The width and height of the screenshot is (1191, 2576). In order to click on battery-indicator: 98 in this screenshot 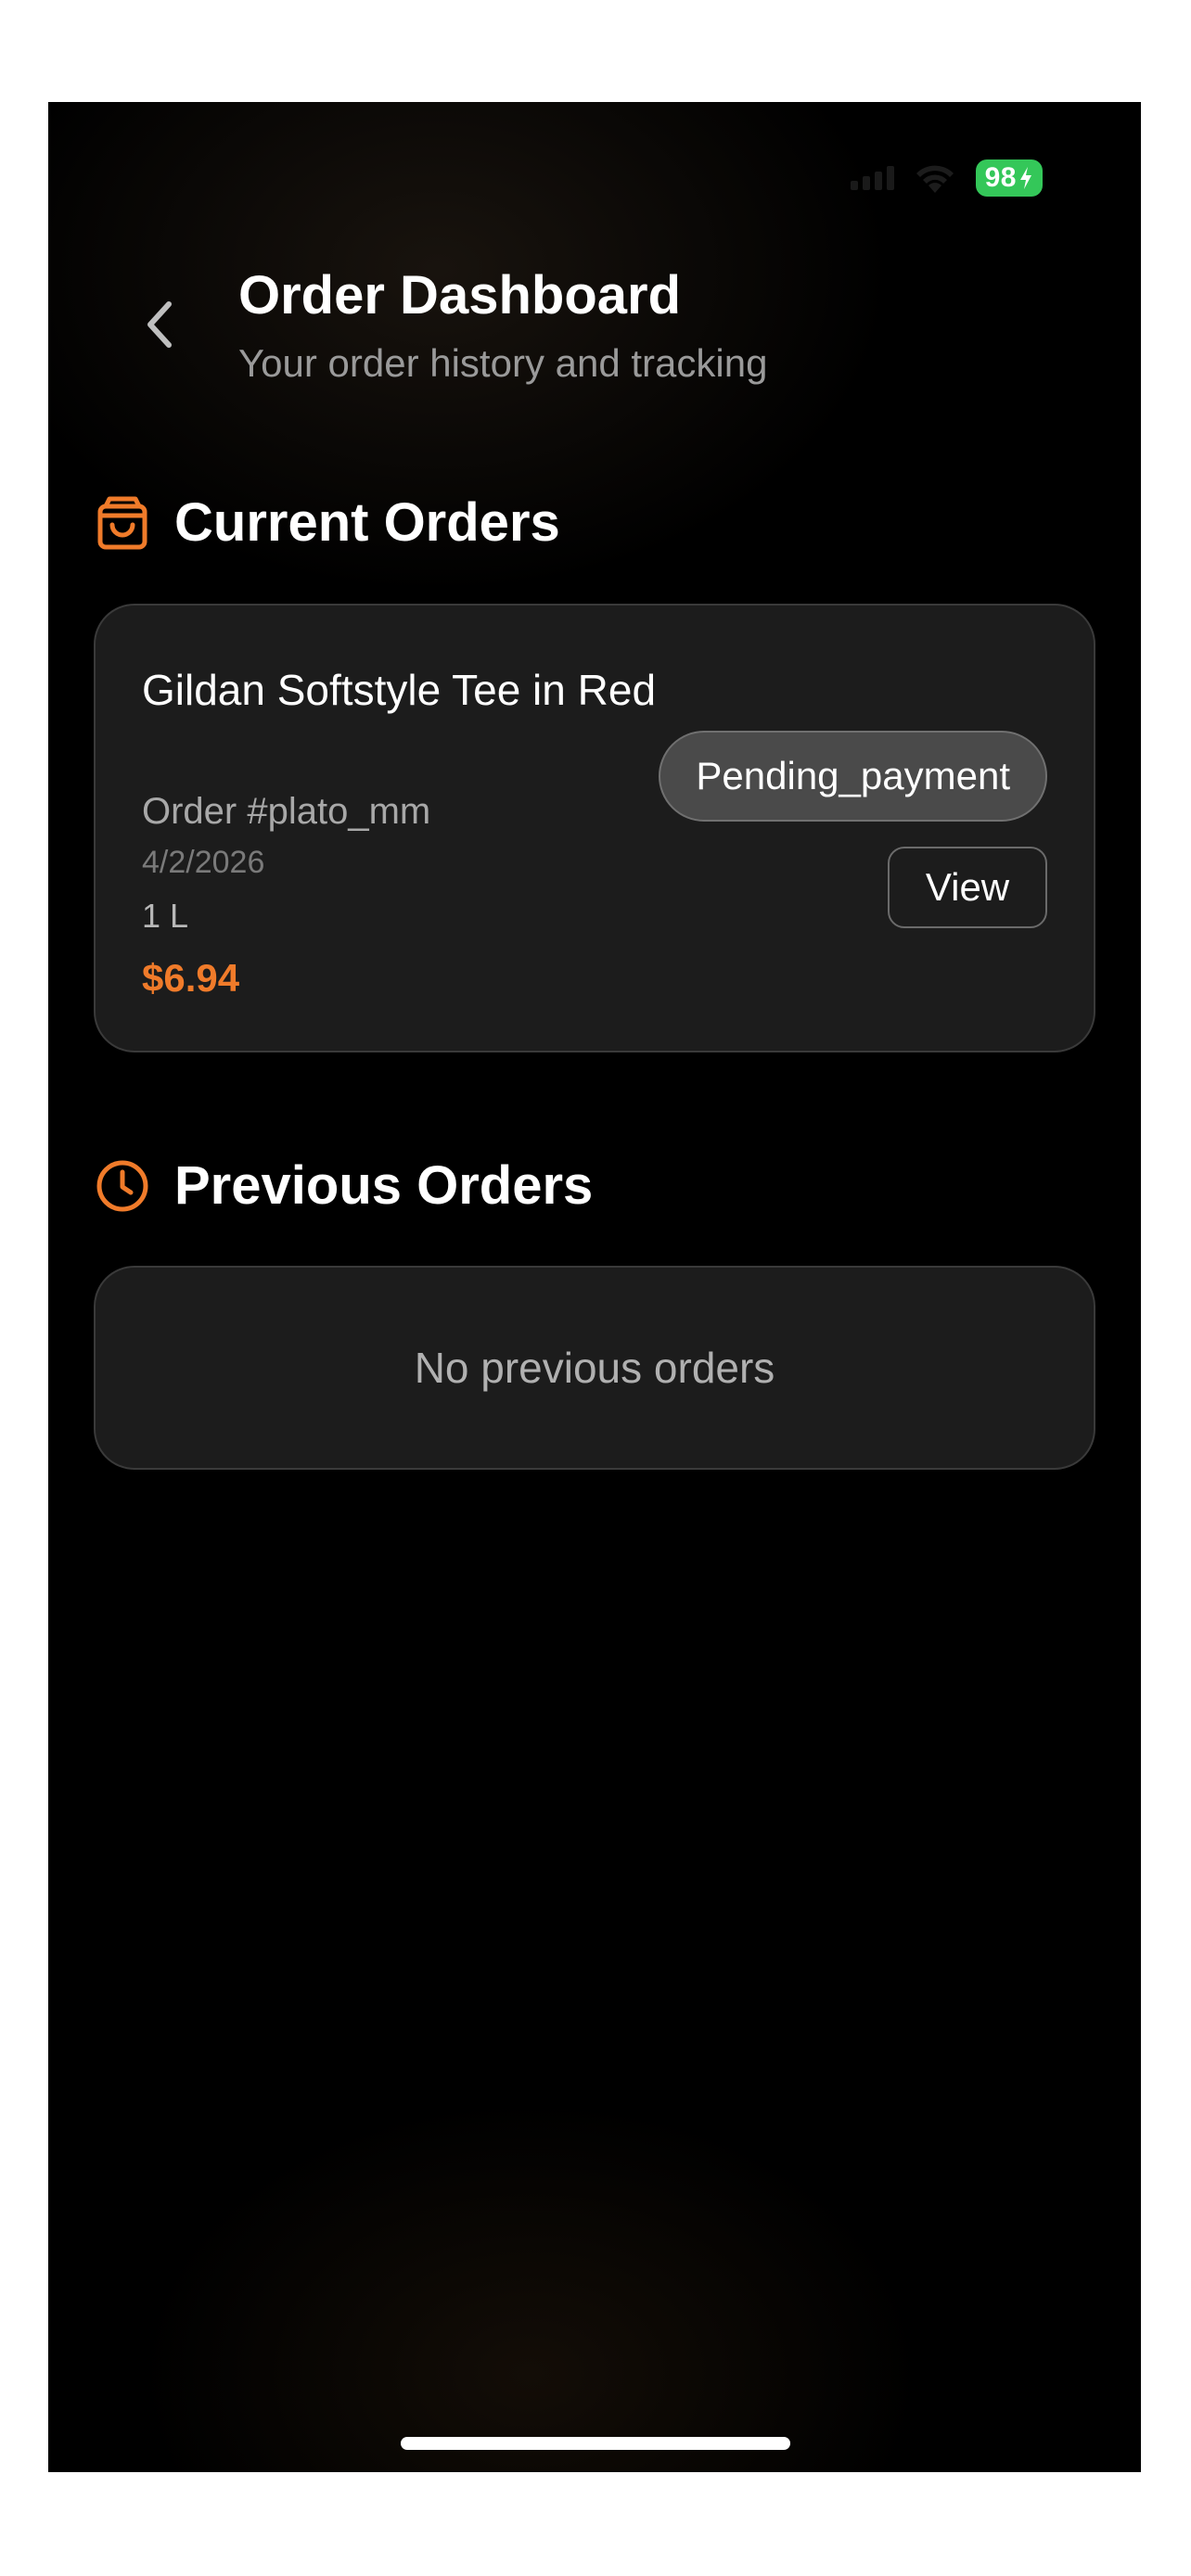, I will do `click(1009, 178)`.